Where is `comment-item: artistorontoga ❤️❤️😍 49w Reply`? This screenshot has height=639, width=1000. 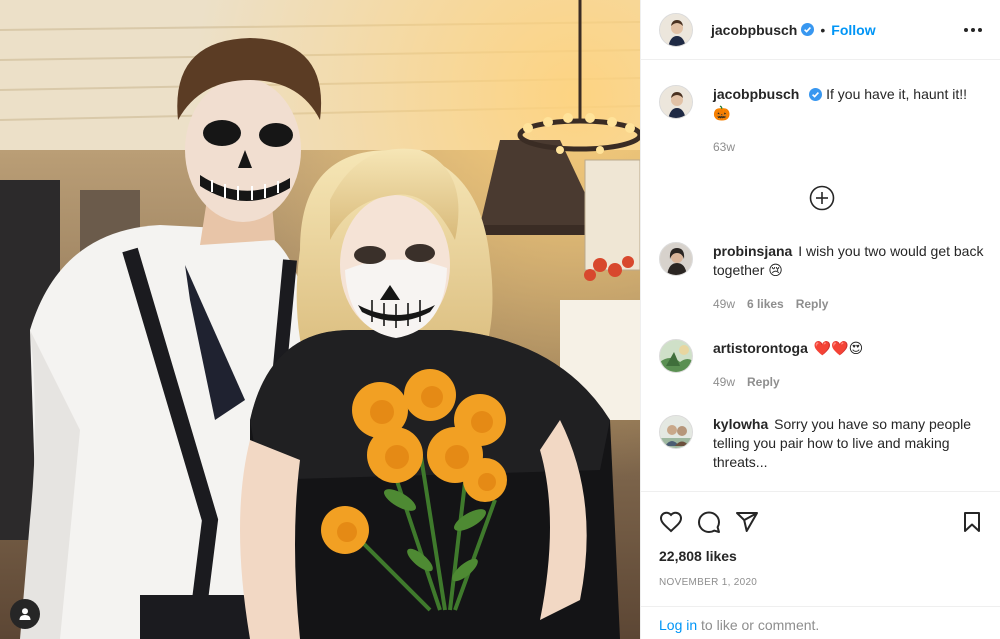 comment-item: artistorontoga ❤️❤️😍 49w Reply is located at coordinates (821, 365).